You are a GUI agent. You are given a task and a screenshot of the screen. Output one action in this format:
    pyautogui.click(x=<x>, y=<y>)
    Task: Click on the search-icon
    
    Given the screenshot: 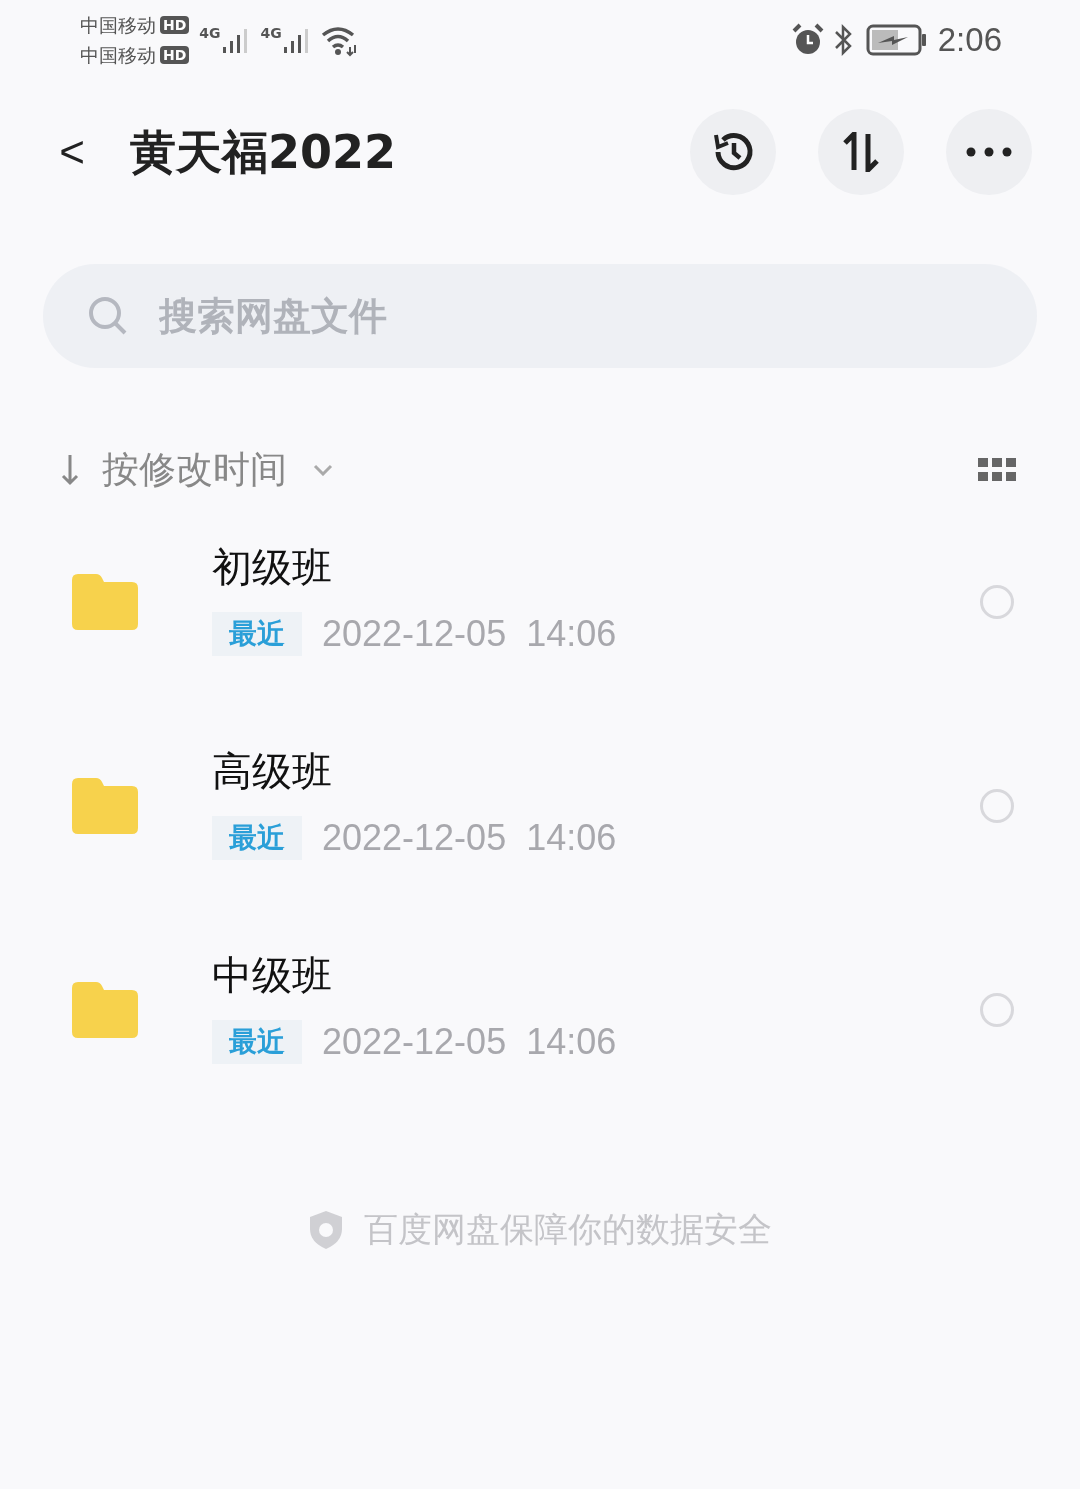 What is the action you would take?
    pyautogui.click(x=108, y=316)
    